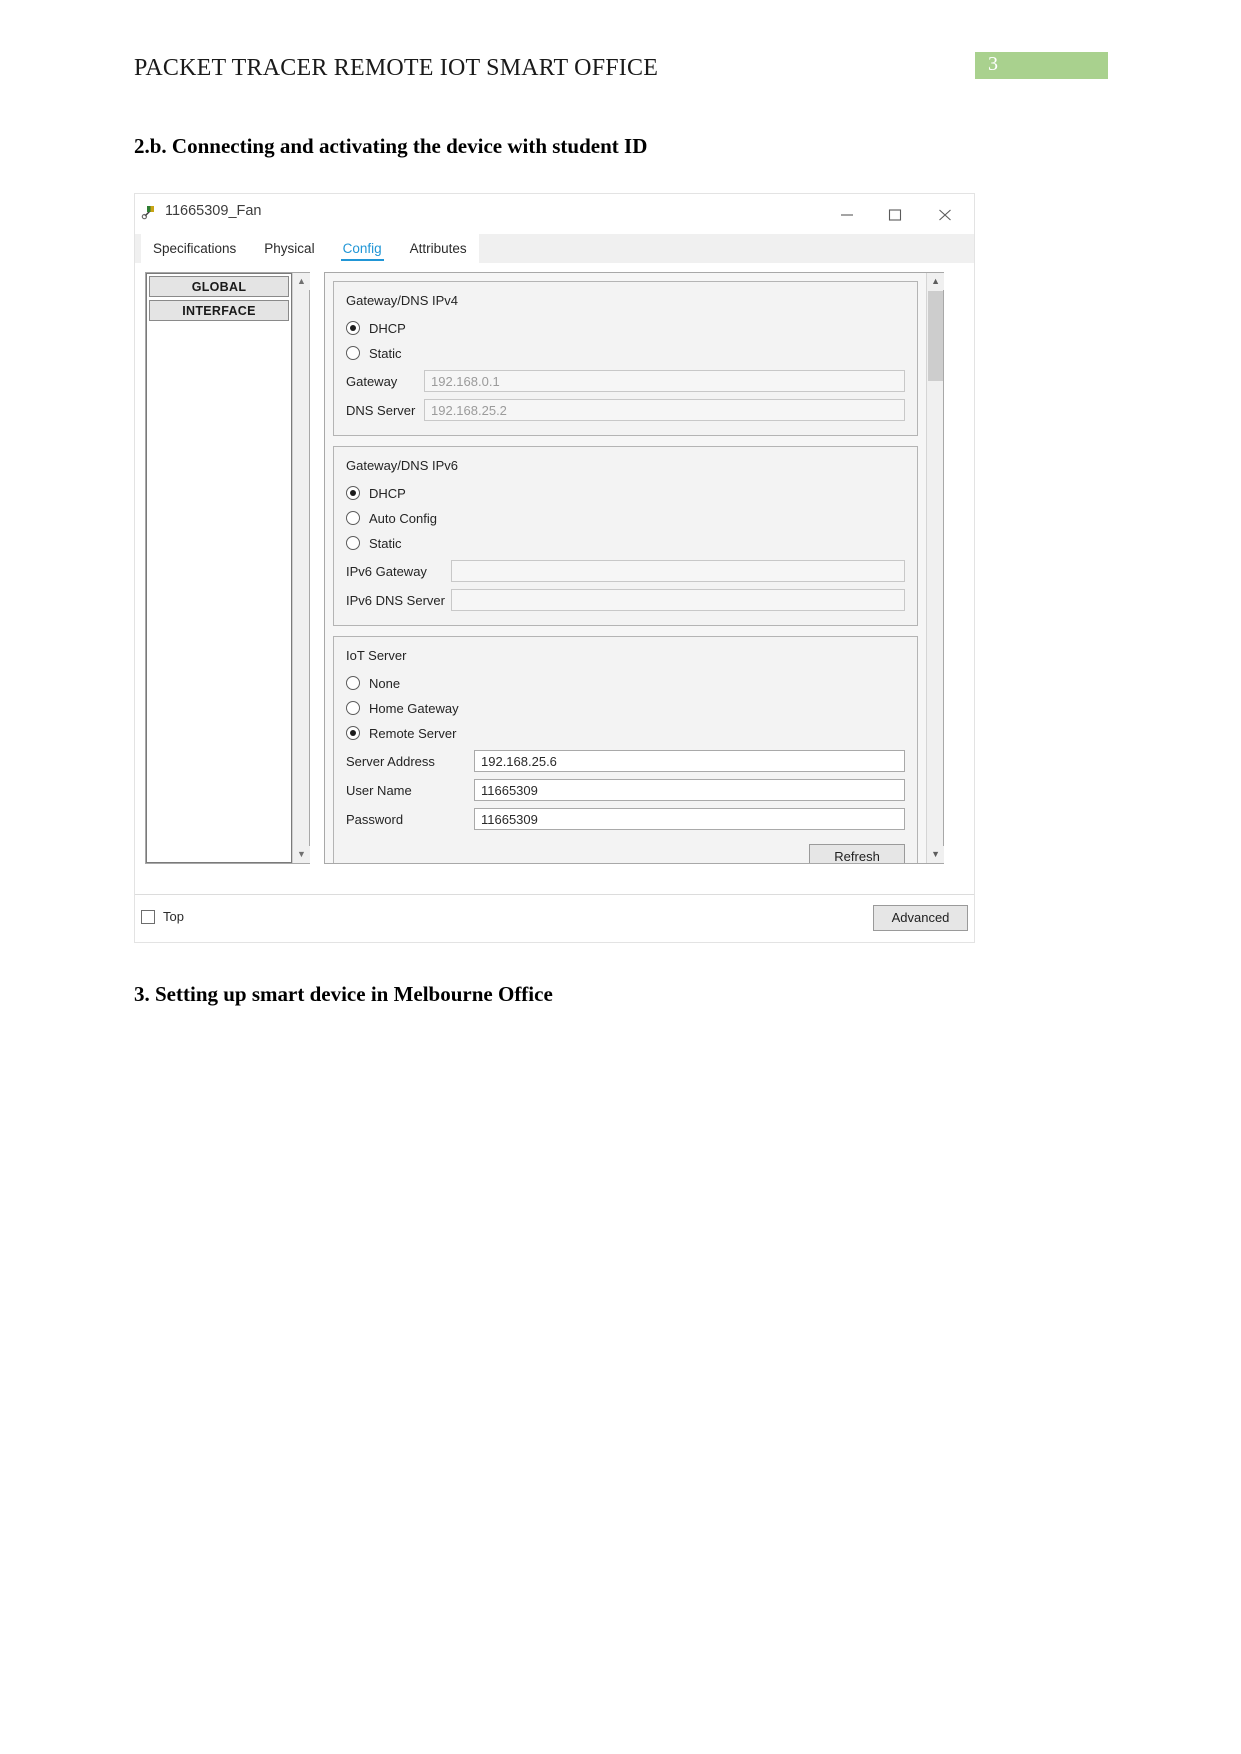 The image size is (1241, 1754). What do you see at coordinates (936, 854) in the screenshot?
I see `config-scroll-down-icon: ▼` at bounding box center [936, 854].